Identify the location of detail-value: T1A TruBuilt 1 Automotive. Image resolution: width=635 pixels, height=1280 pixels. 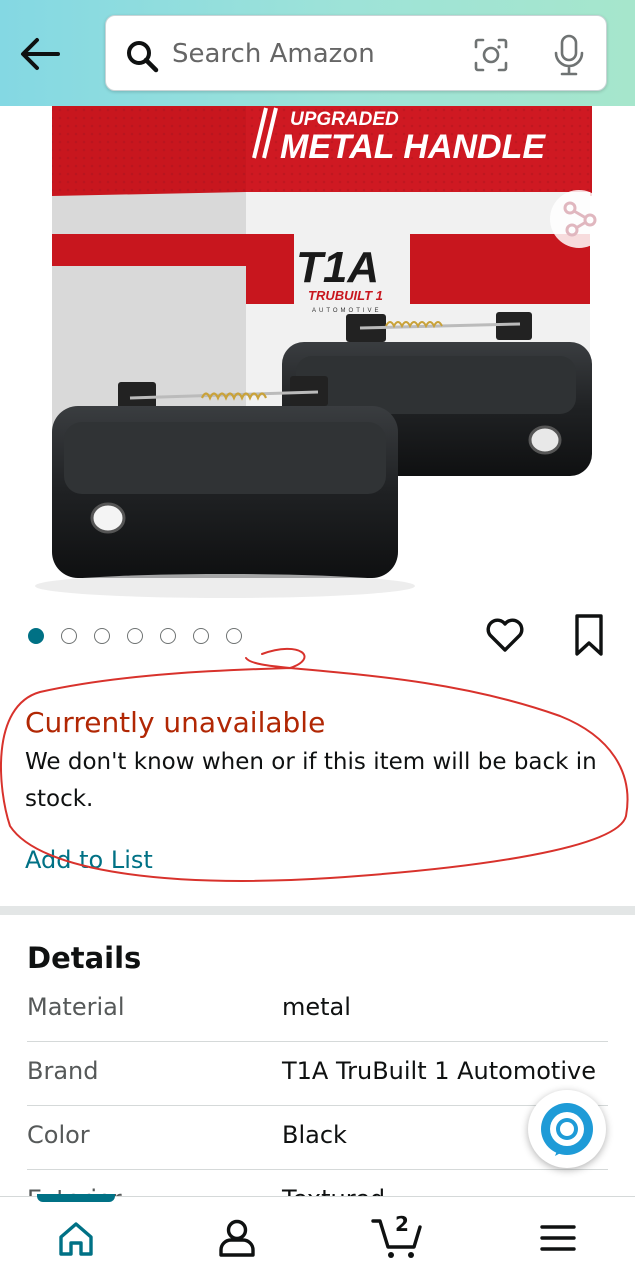
(439, 1071).